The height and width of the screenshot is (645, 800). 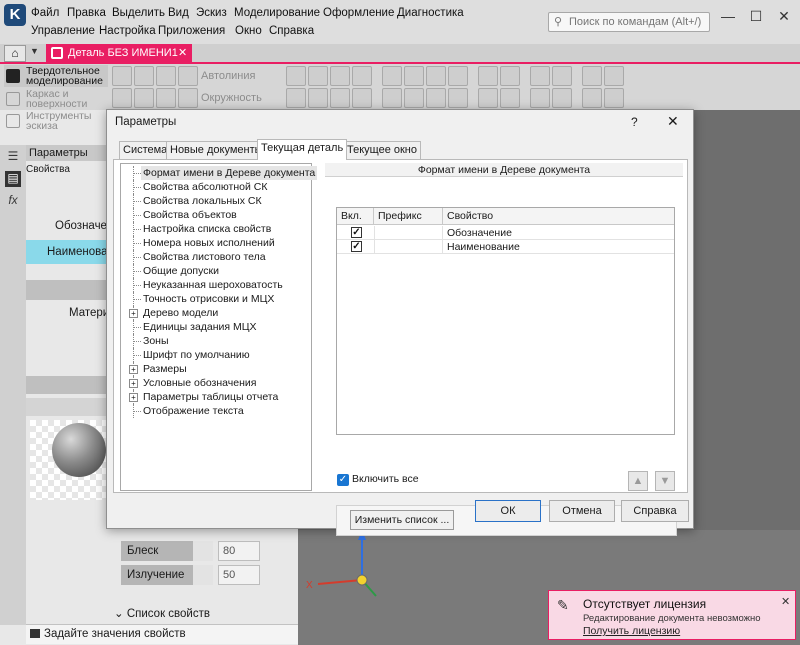 I want to click on menu-file: Файл, so click(x=45, y=13).